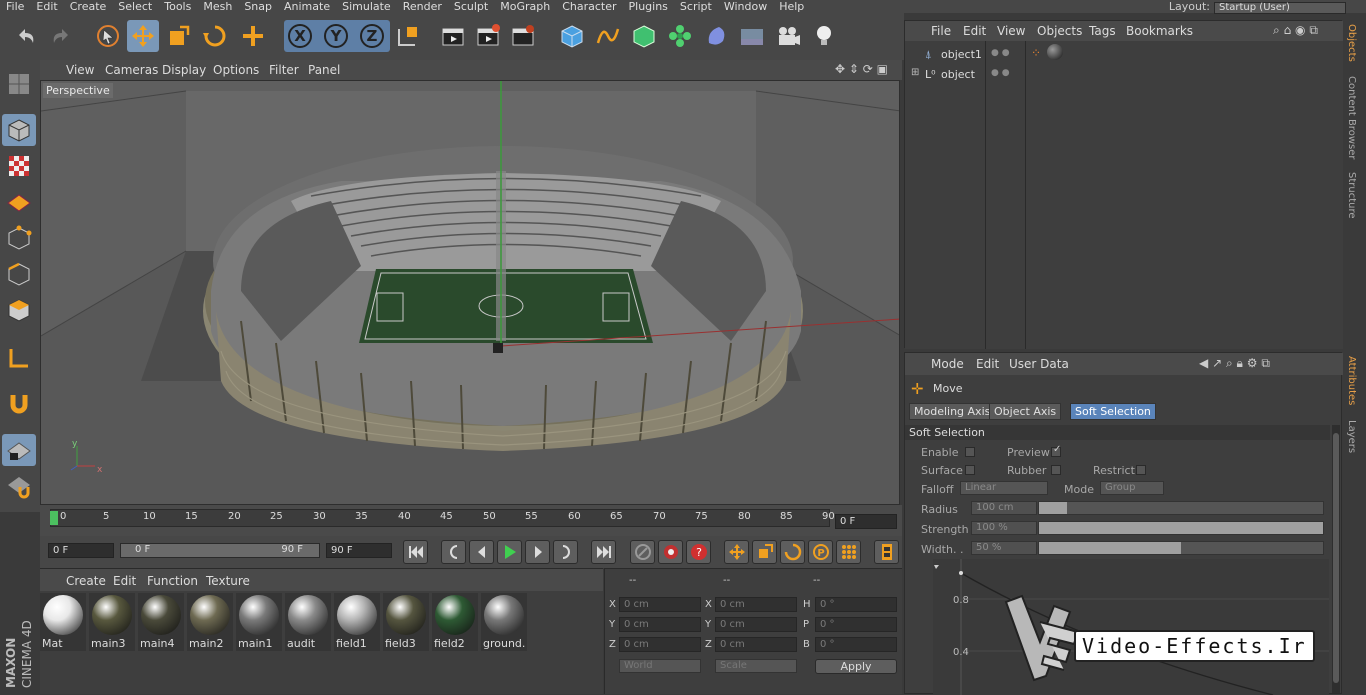 This screenshot has width=1366, height=695. What do you see at coordinates (1000, 73) in the screenshot?
I see `visibility-dots-icon: ● ●` at bounding box center [1000, 73].